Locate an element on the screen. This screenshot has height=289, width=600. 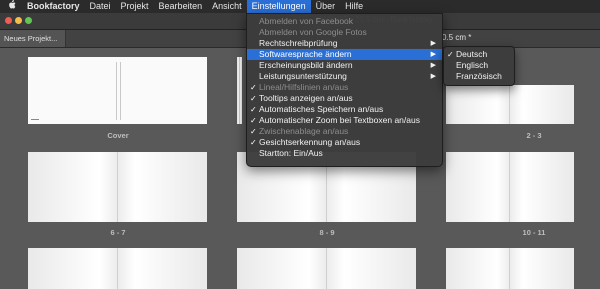
menu-ueber: Über is located at coordinates (326, 6).